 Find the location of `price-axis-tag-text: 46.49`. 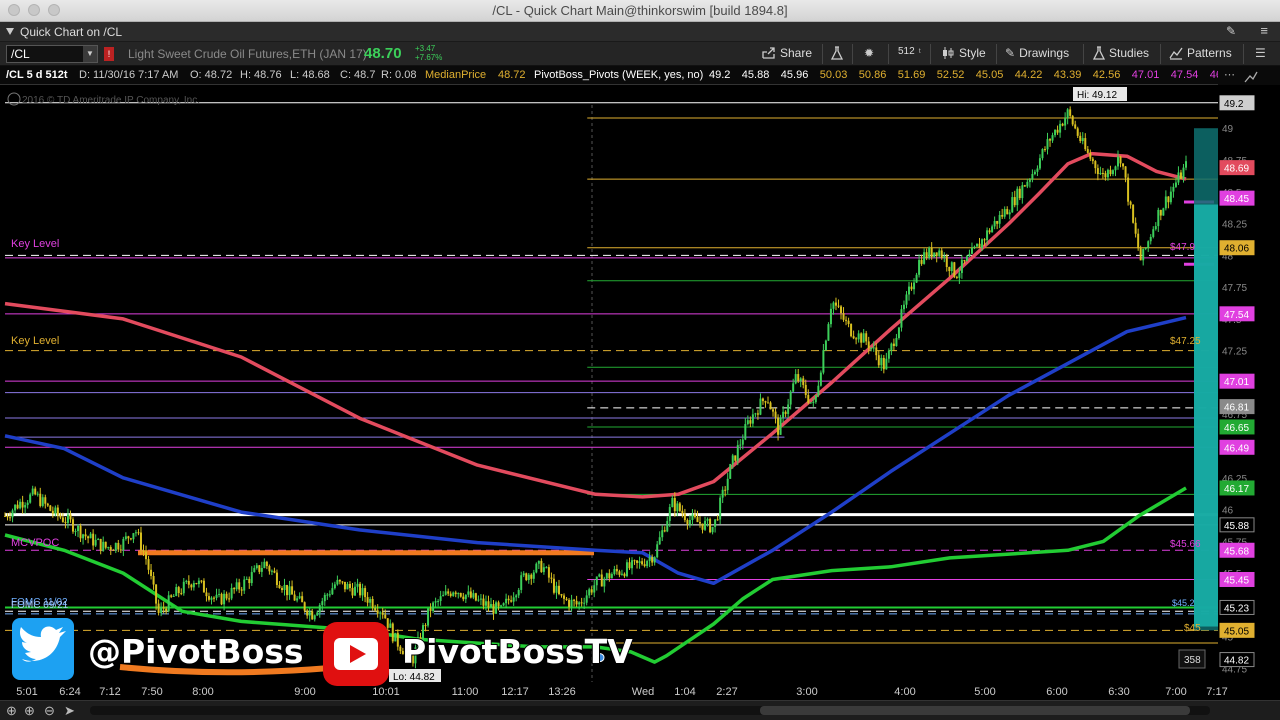

price-axis-tag-text: 46.49 is located at coordinates (1236, 448).